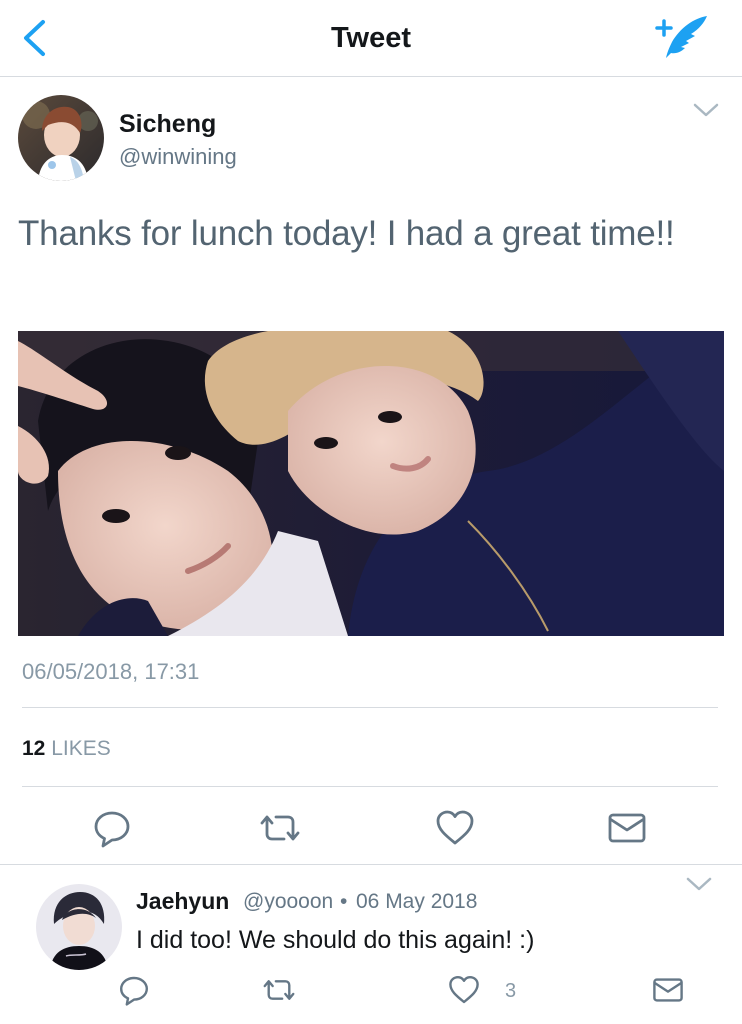  I want to click on navigation-bar: Tweet, so click(371, 38).